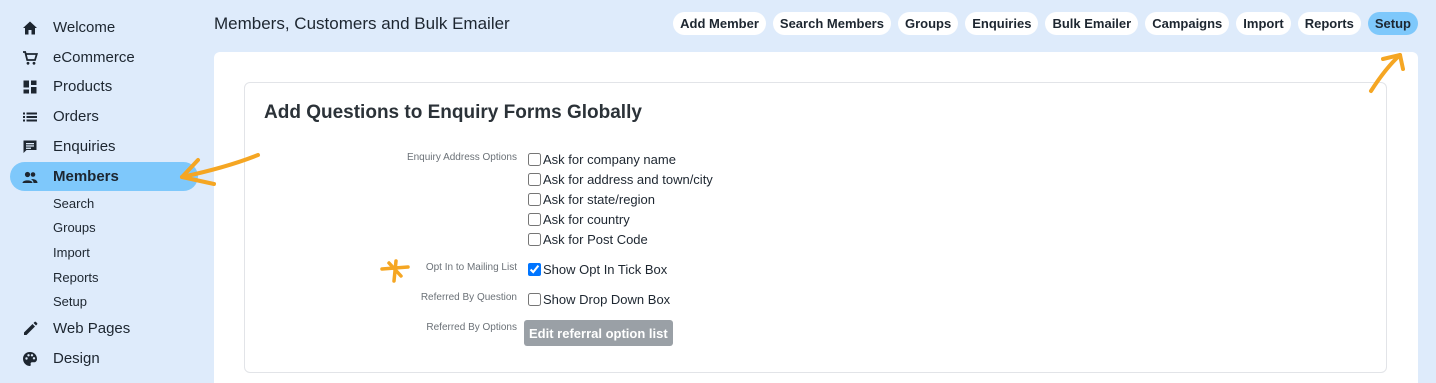  Describe the element at coordinates (534, 299) in the screenshot. I see `drop-down-checkbox` at that location.